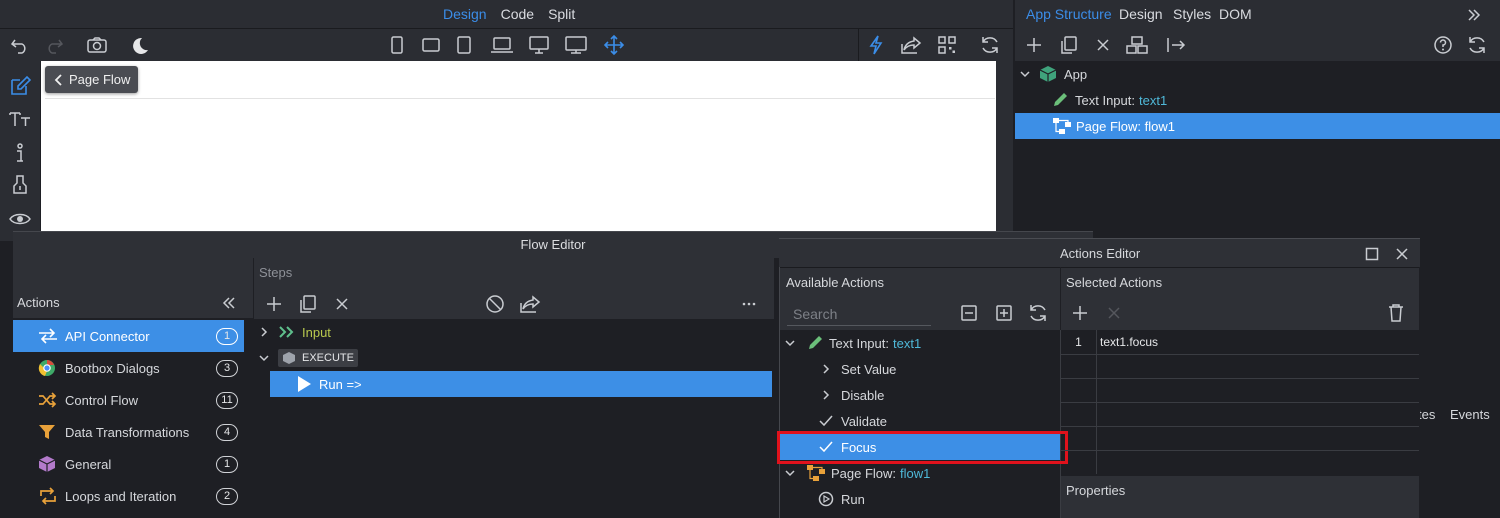  I want to click on tab-attributes: tes, so click(1426, 414).